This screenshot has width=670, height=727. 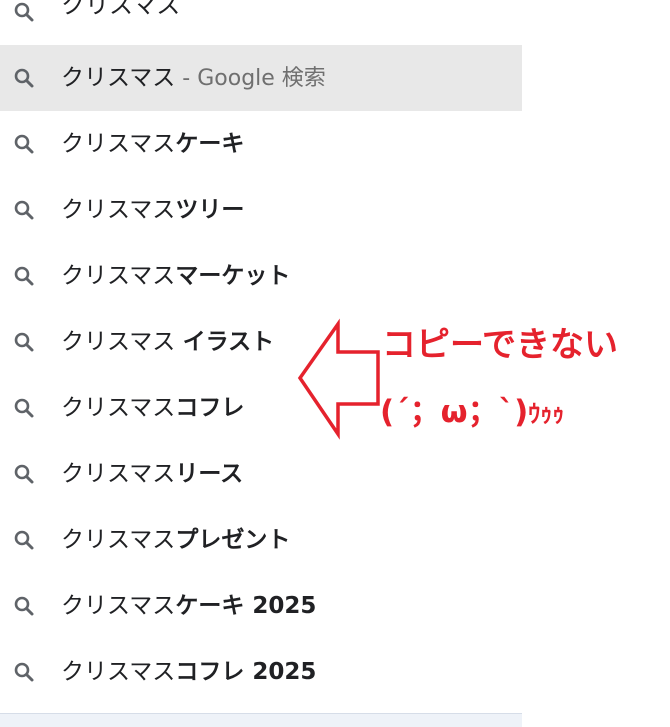 I want to click on suggestion-row: クリスマスコフレ 2025, so click(x=261, y=672).